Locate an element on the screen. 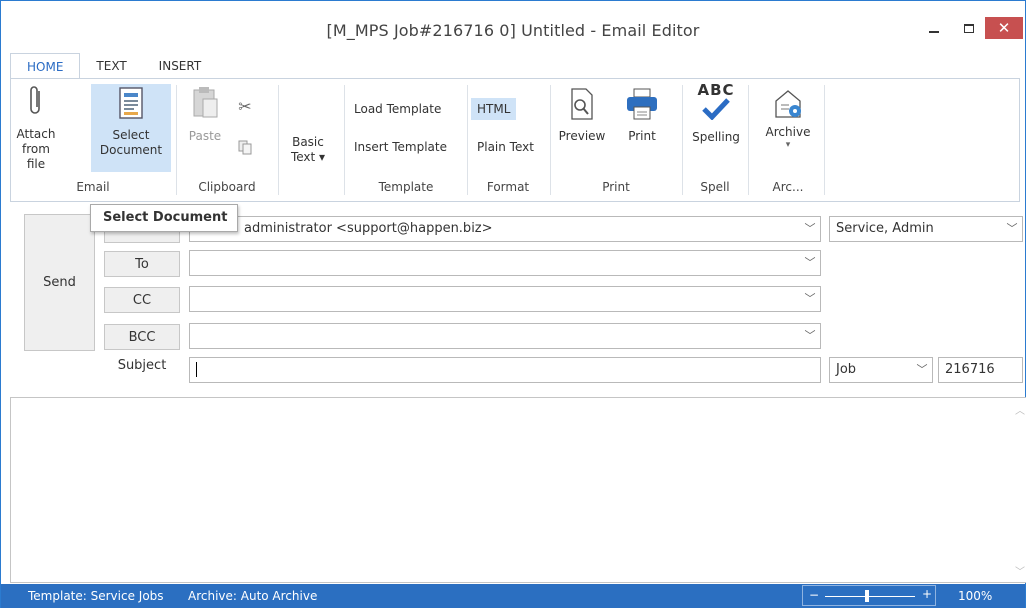  paste-label: Paste is located at coordinates (205, 136).